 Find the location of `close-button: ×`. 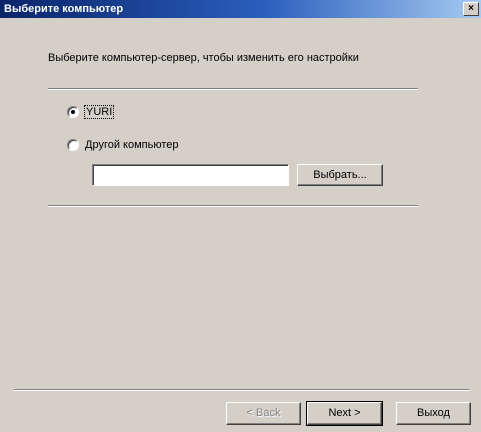

close-button: × is located at coordinates (471, 9).